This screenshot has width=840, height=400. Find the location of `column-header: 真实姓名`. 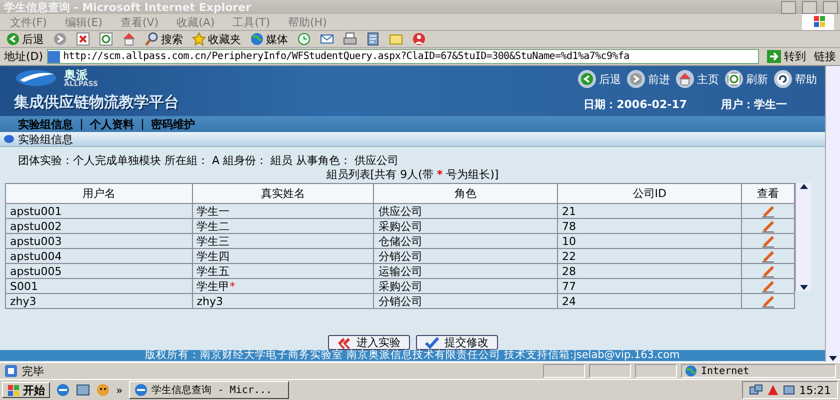

column-header: 真实姓名 is located at coordinates (283, 194).